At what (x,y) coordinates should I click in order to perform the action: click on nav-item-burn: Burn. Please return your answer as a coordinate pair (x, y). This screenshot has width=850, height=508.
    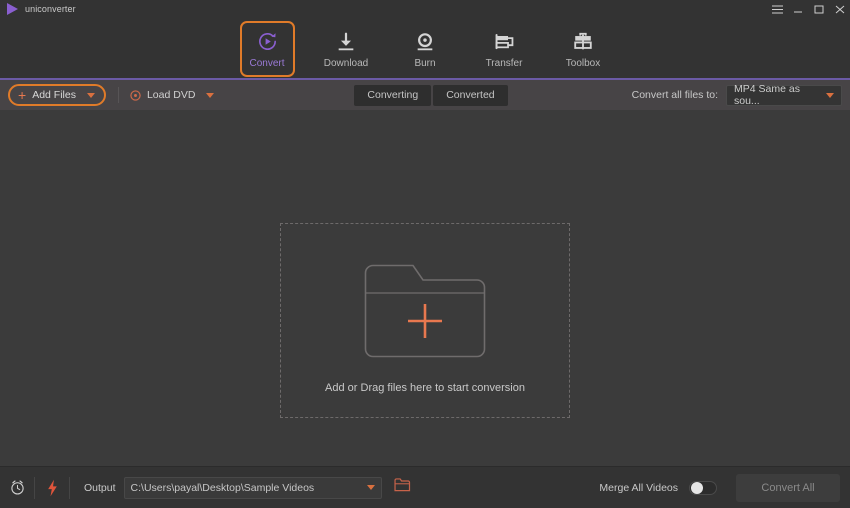
    Looking at the image, I should click on (425, 49).